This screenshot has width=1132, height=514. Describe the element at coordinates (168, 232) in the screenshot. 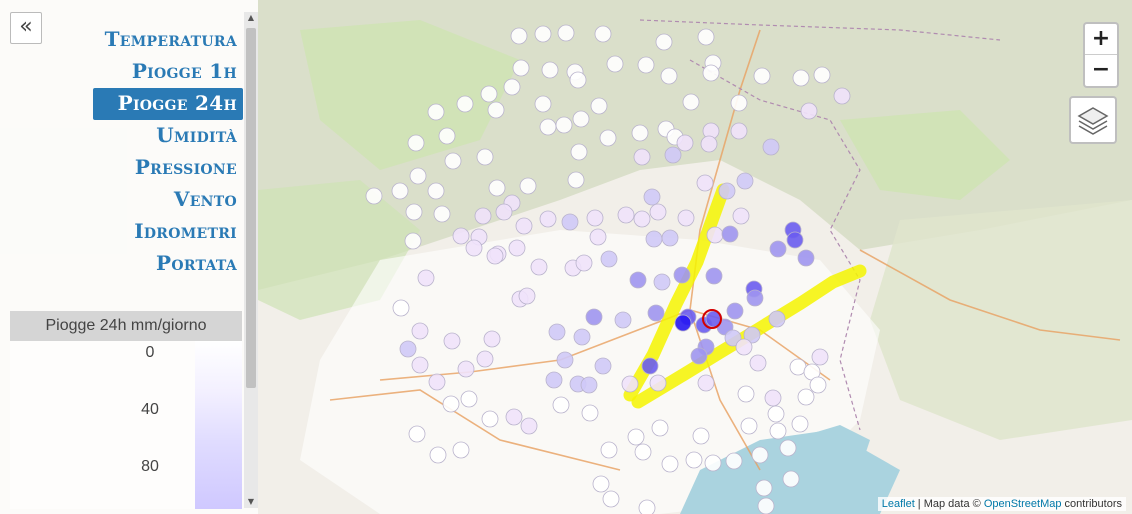

I see `menu-item-idrometri: Idrometri` at that location.